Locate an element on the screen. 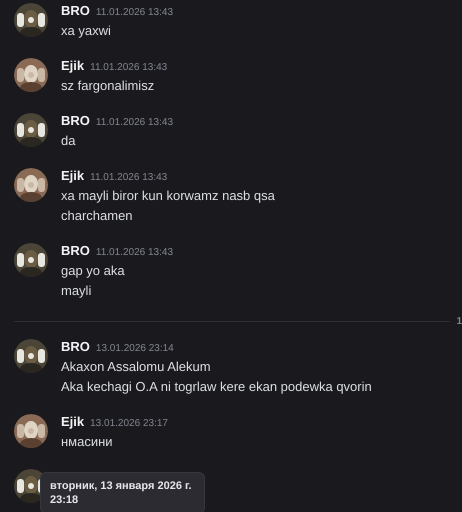  message-text: charchamen is located at coordinates (97, 216).